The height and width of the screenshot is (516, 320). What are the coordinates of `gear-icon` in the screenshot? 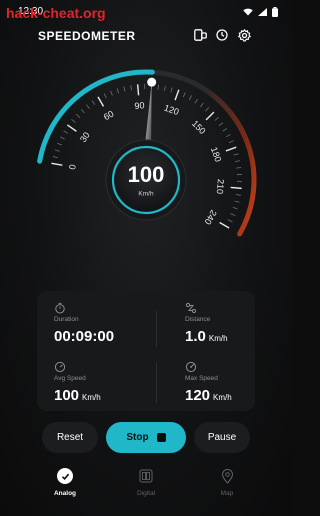 It's located at (244, 34).